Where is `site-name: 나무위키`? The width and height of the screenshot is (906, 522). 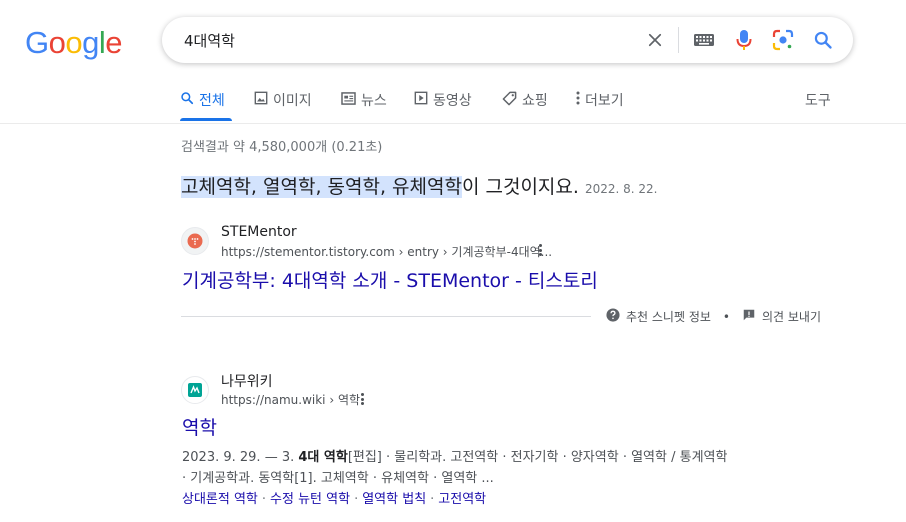 site-name: 나무위키 is located at coordinates (247, 381).